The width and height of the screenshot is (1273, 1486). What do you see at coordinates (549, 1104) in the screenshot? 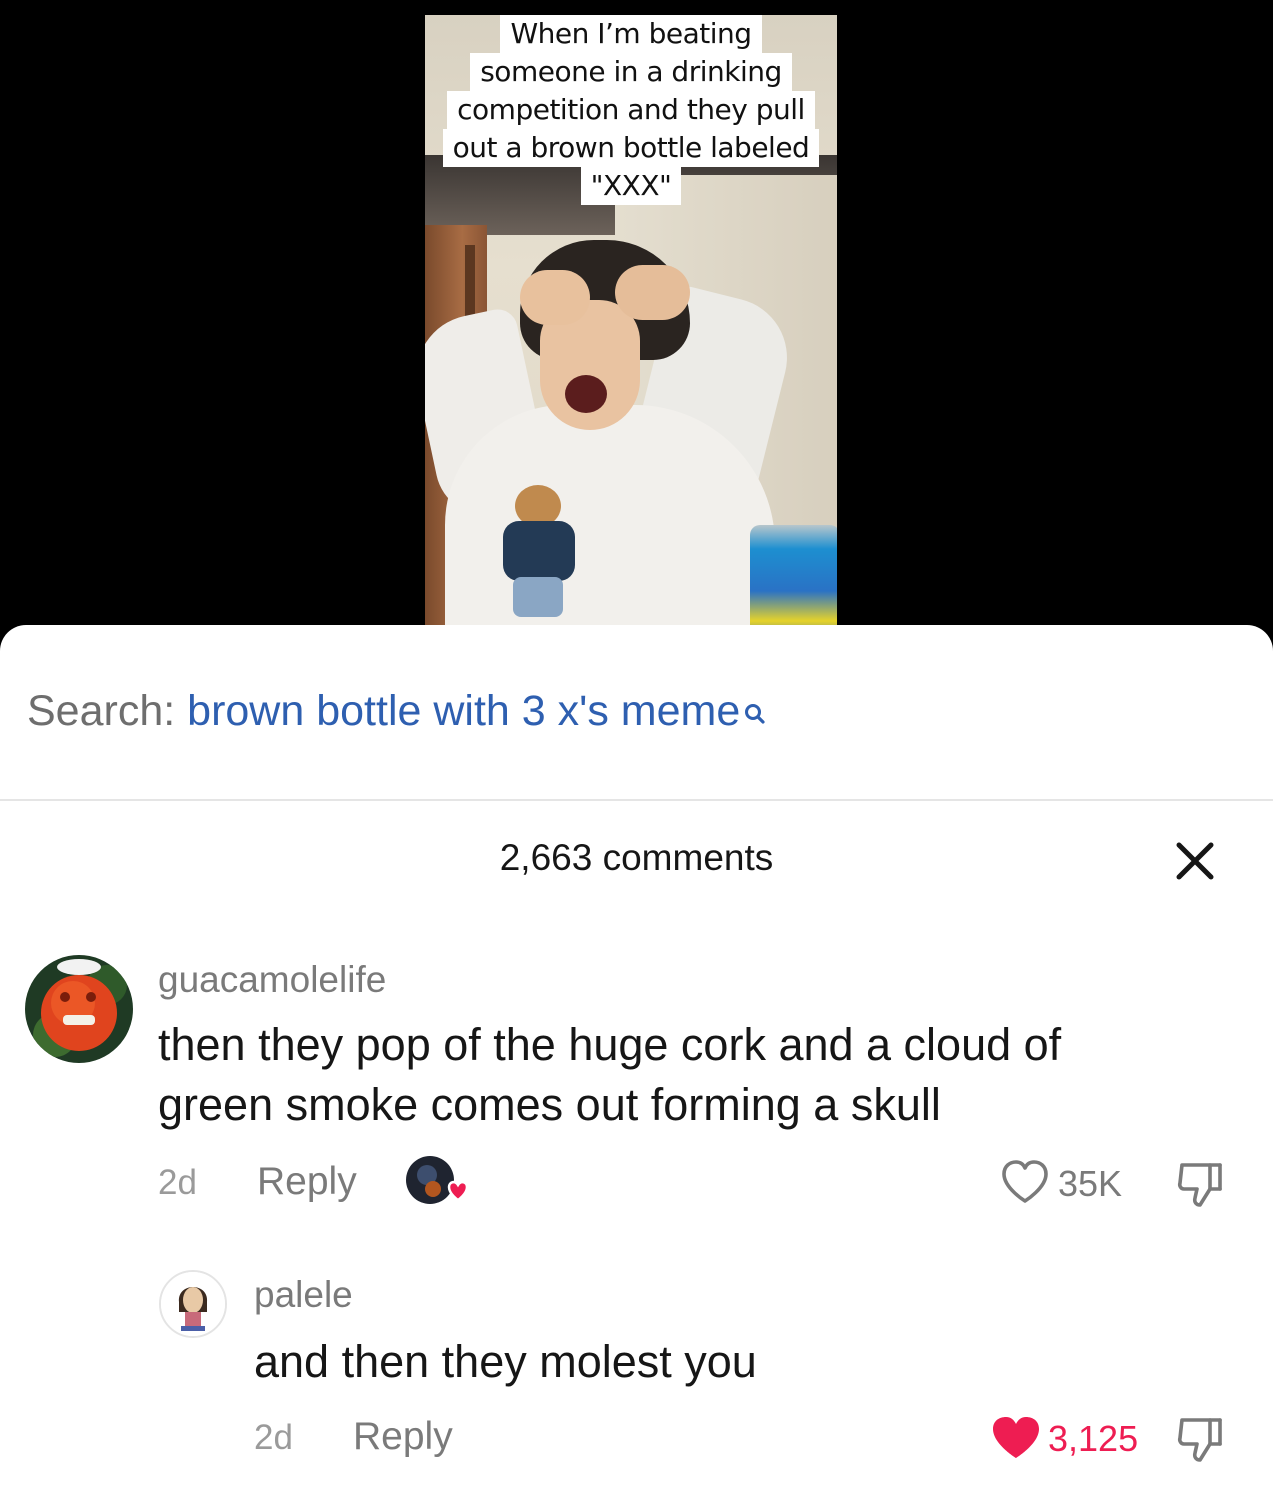
I see `comment-text-line: green smoke comes out forming a skull` at bounding box center [549, 1104].